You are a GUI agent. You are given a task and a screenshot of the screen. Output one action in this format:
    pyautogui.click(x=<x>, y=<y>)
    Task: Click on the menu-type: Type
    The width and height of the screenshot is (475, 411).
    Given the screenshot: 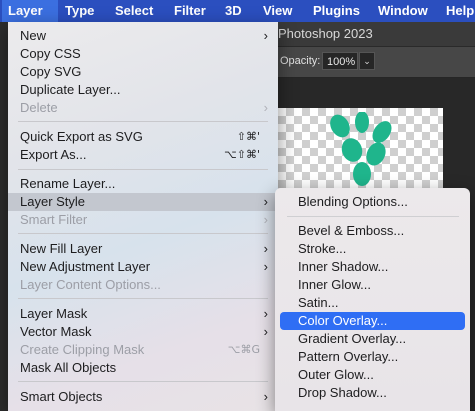 What is the action you would take?
    pyautogui.click(x=79, y=11)
    